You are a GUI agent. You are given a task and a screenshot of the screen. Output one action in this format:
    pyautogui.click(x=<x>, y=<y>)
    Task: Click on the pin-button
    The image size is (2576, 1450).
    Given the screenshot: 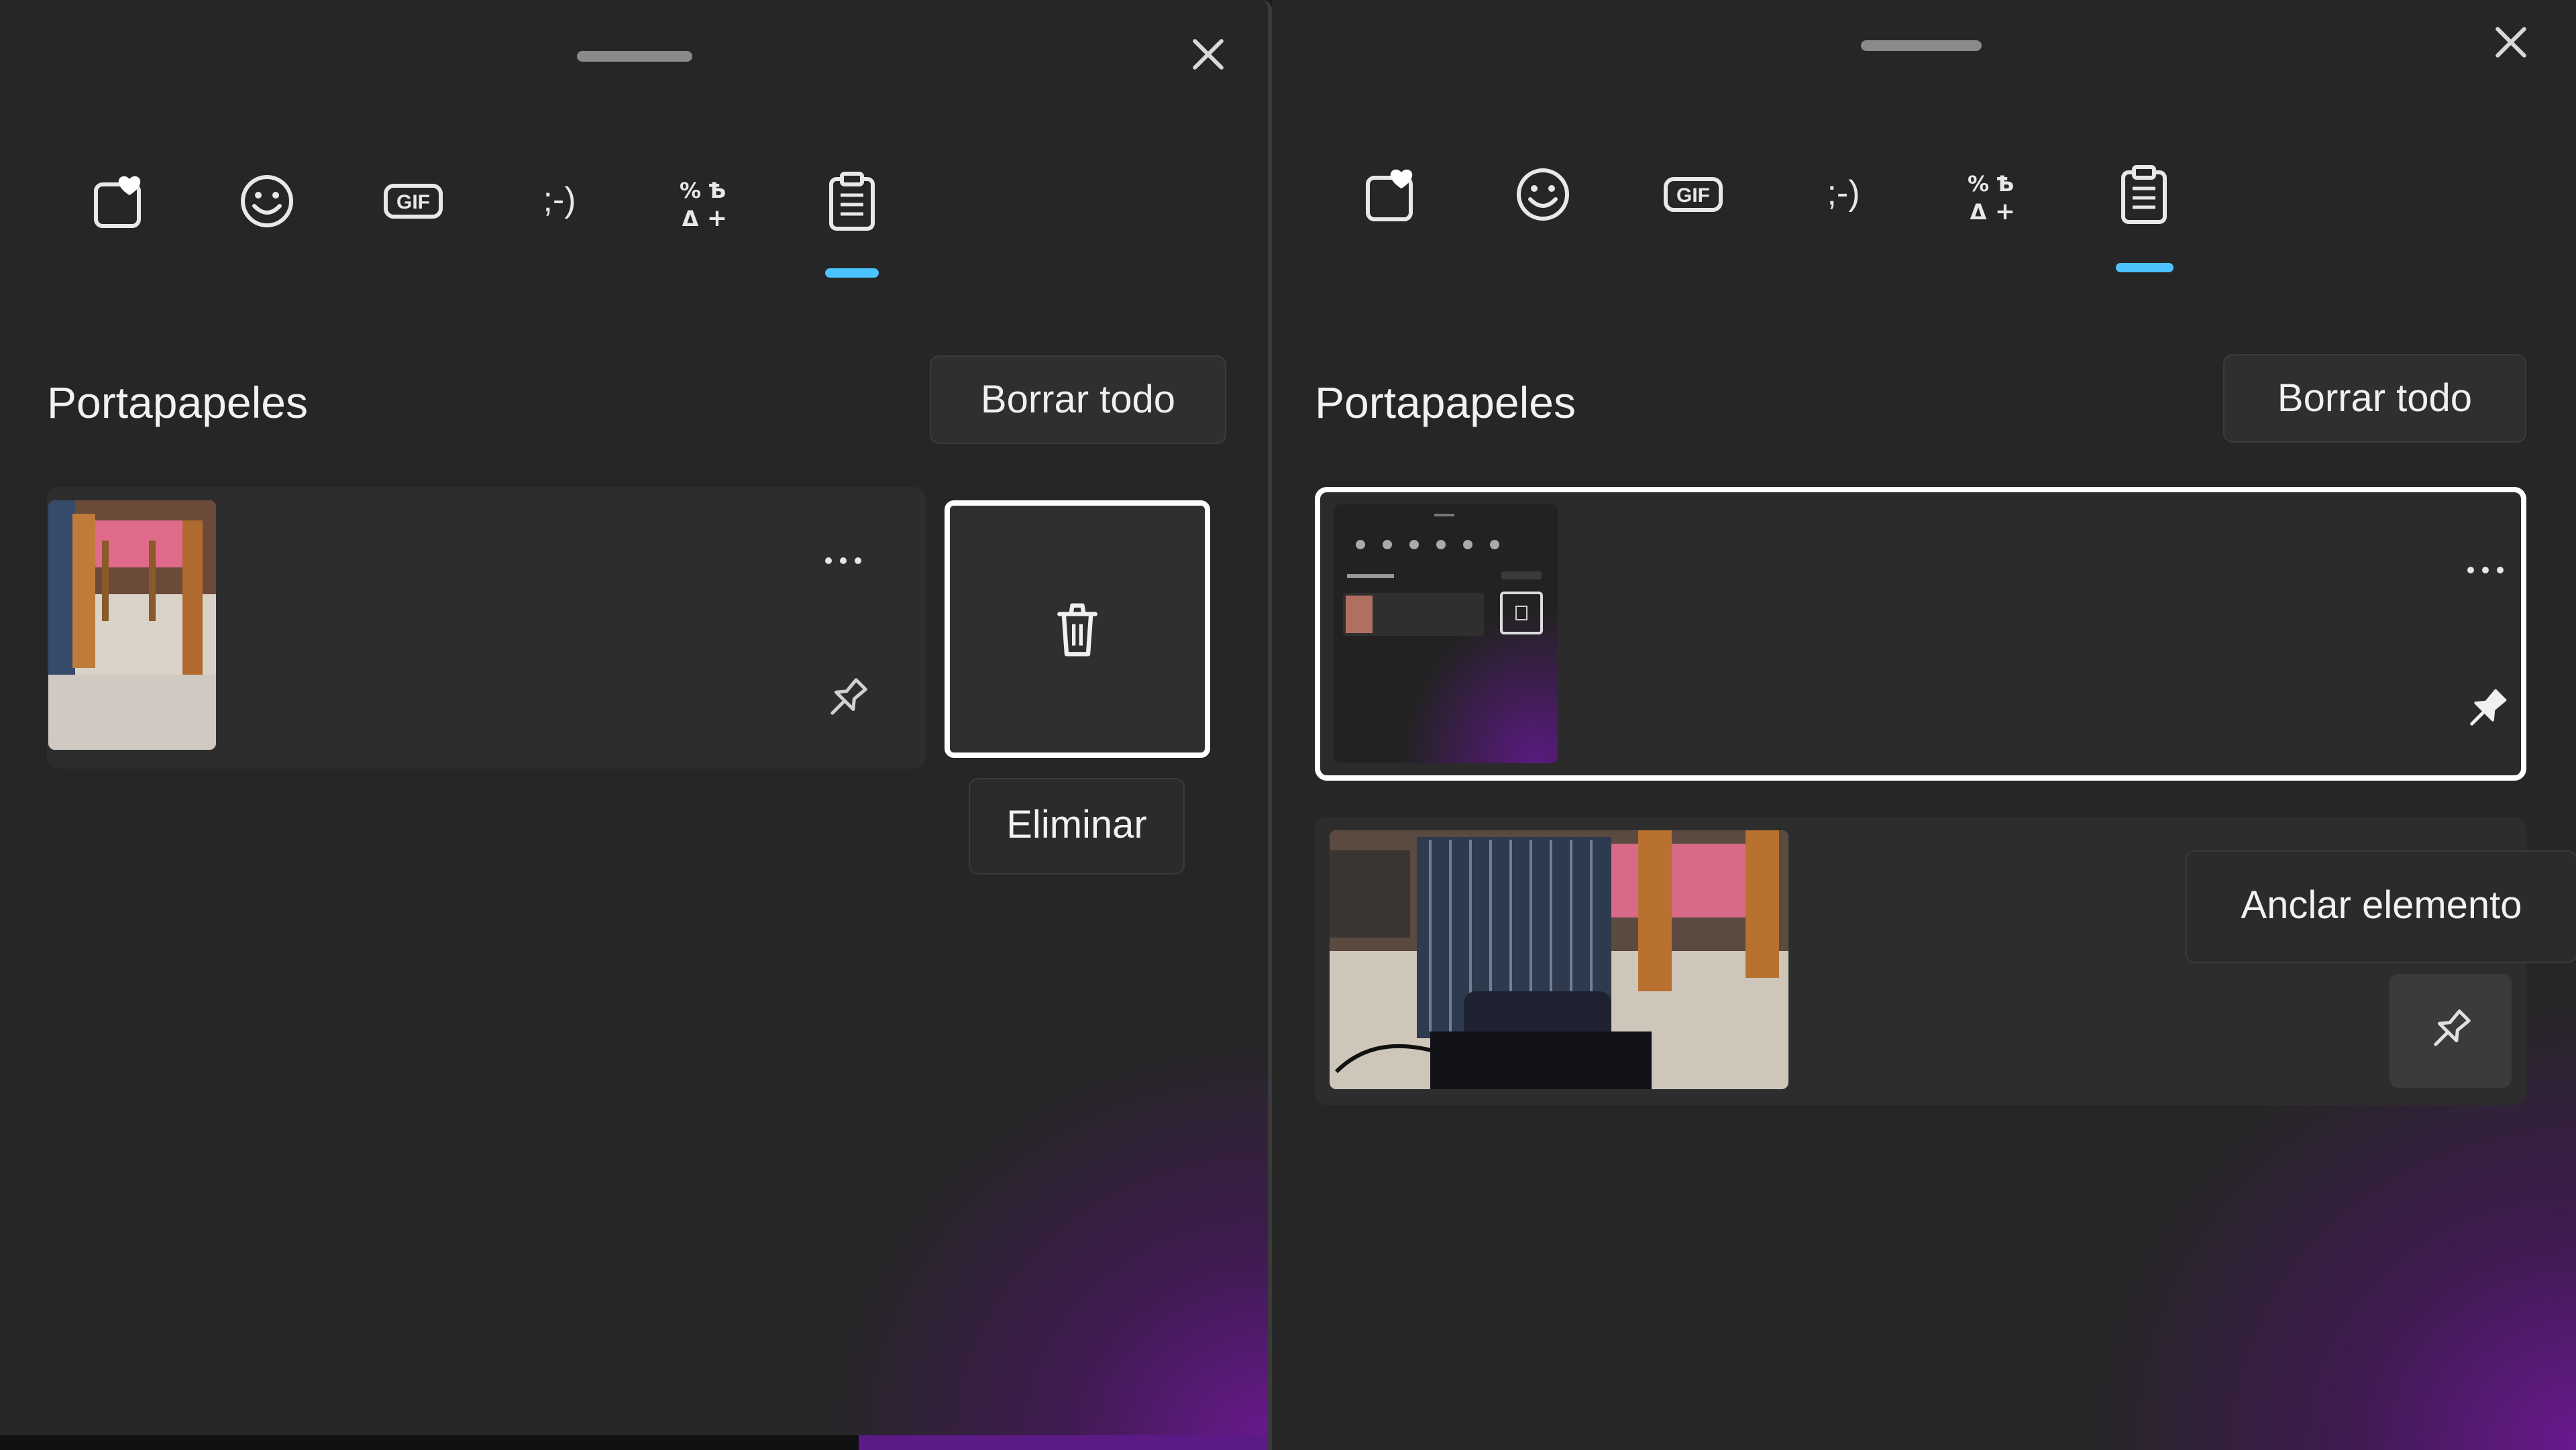 What is the action you would take?
    pyautogui.click(x=2451, y=1031)
    